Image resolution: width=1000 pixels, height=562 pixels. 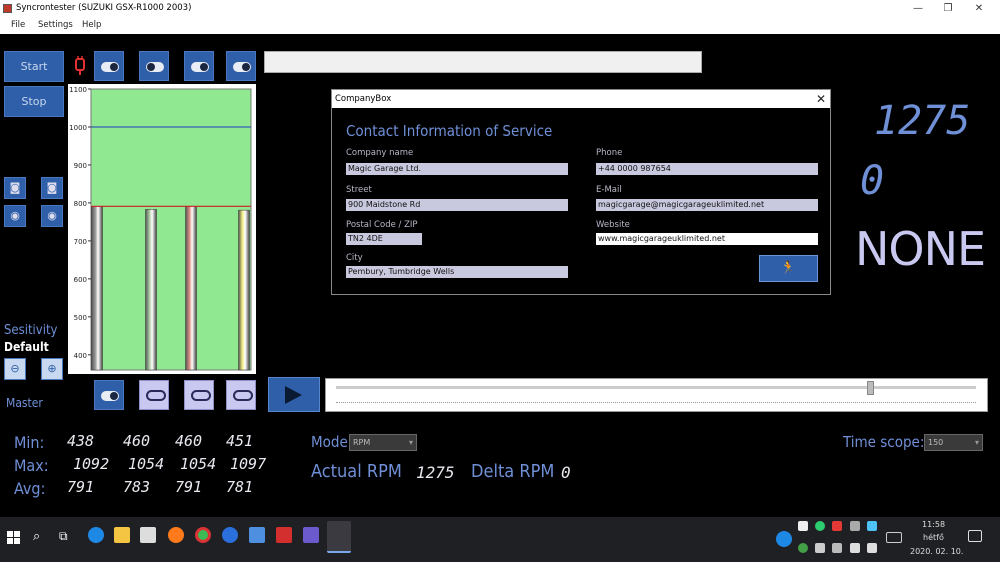 What do you see at coordinates (457, 205) in the screenshot?
I see `street-field: 900 Maidstone Rd` at bounding box center [457, 205].